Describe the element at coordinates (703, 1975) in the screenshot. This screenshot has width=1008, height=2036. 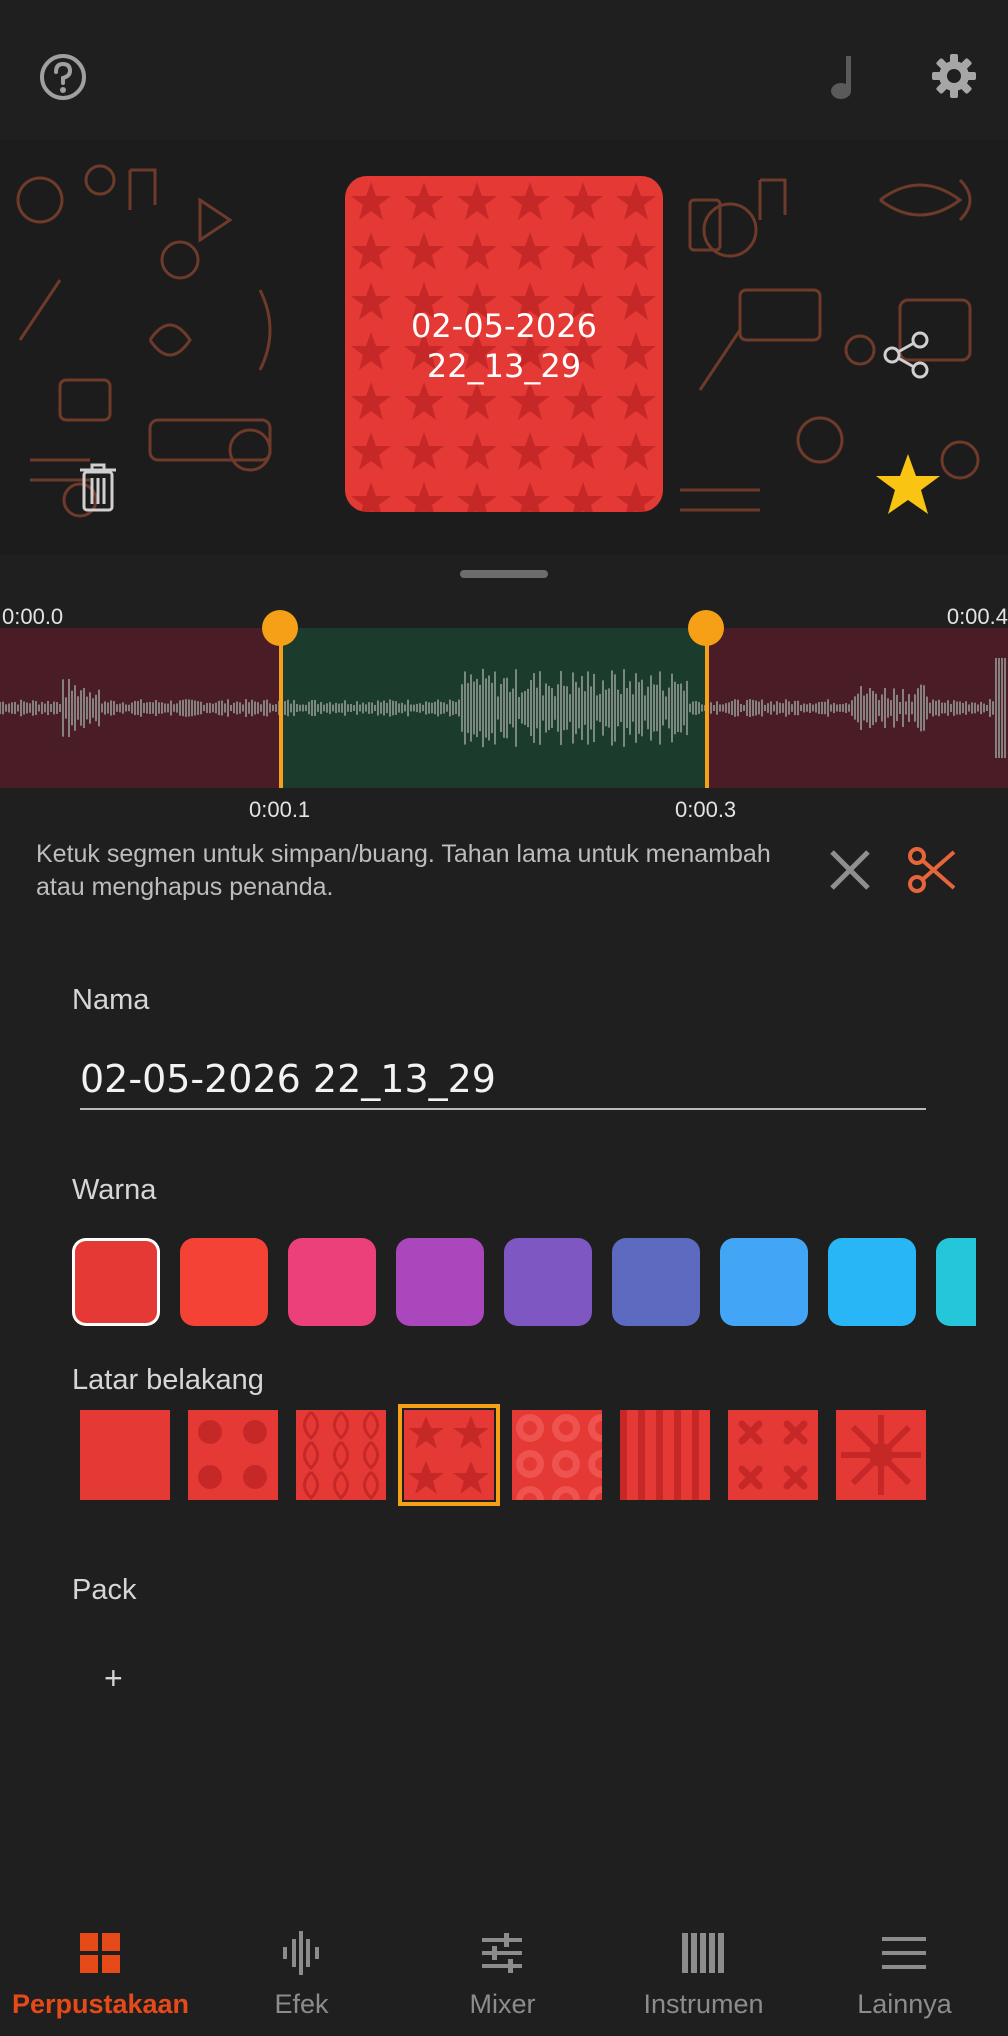
I see `nav-item-instruments: Instrumen` at that location.